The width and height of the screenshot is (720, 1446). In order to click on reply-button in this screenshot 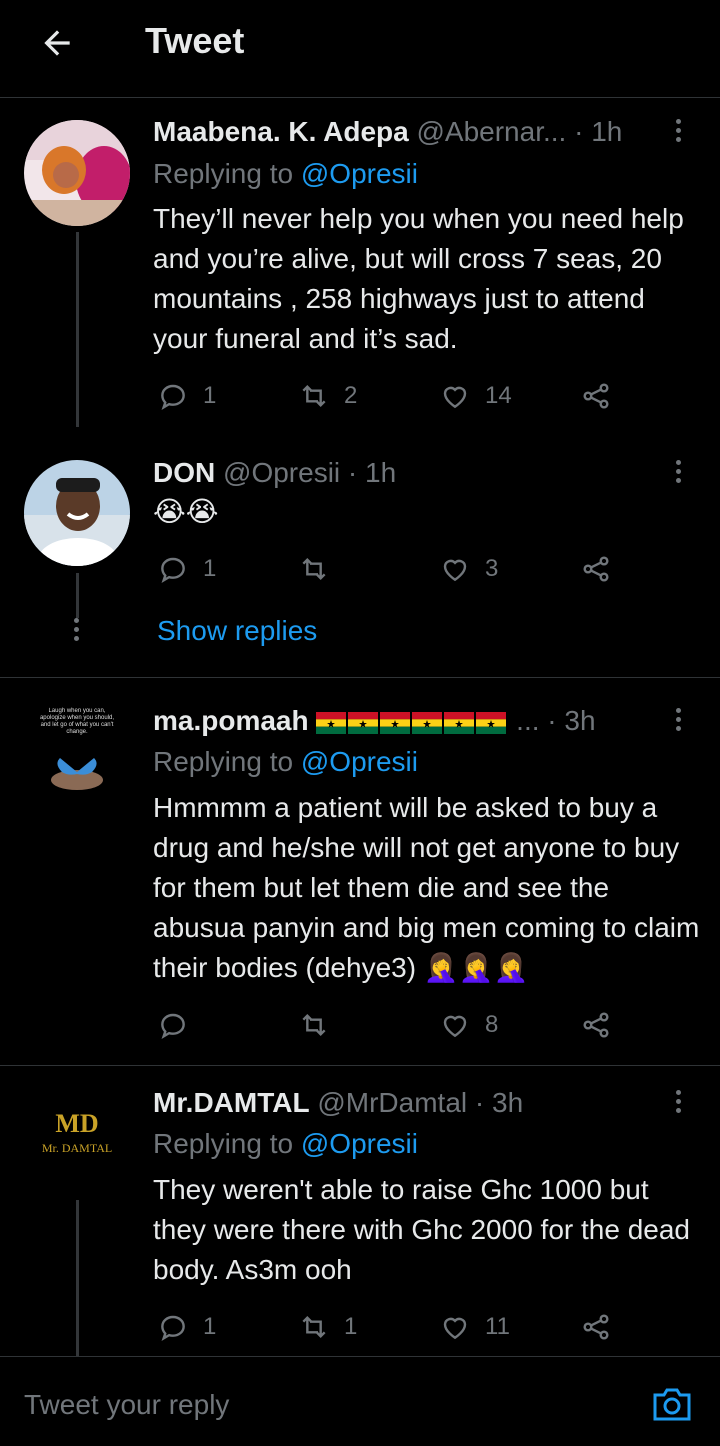, I will do `click(180, 1025)`.